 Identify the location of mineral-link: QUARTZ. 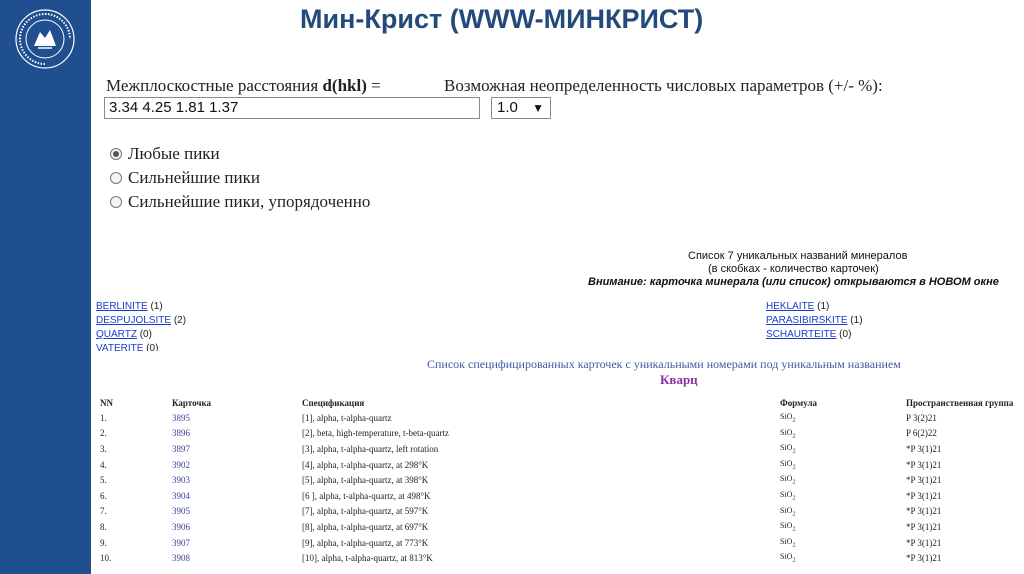
(116, 334).